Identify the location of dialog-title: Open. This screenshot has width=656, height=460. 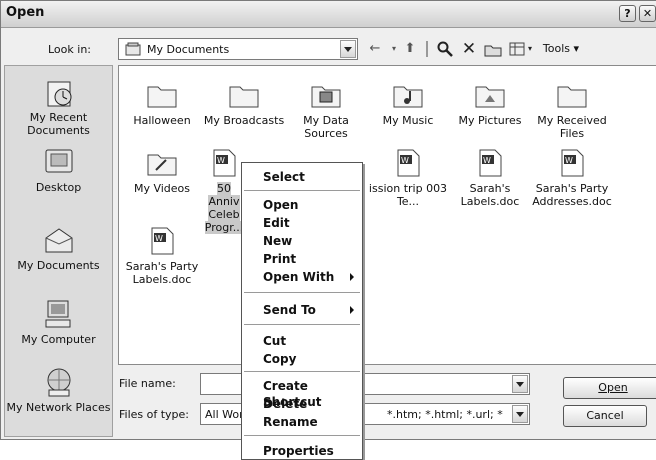
(25, 12).